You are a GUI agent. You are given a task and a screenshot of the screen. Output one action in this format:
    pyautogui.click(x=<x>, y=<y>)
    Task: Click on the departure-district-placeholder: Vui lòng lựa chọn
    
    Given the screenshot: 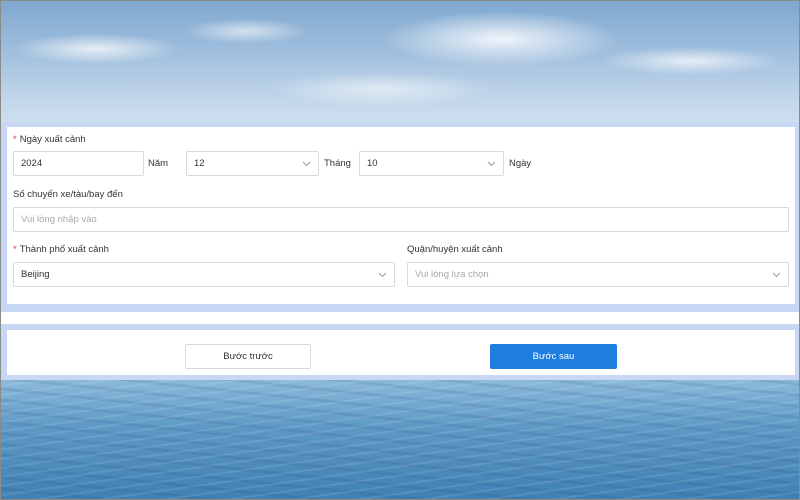 What is the action you would take?
    pyautogui.click(x=452, y=274)
    